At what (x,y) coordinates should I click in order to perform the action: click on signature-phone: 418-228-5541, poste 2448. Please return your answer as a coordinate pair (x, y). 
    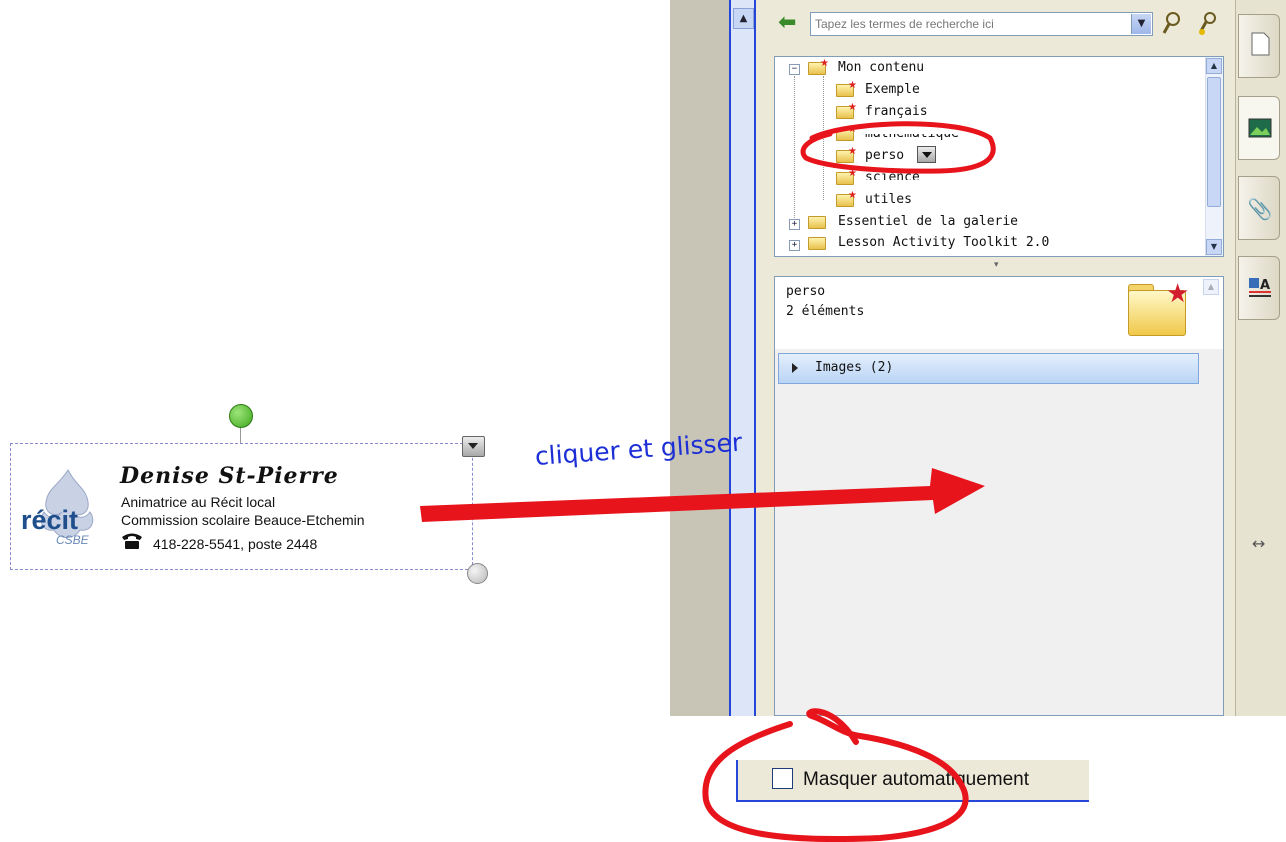
    Looking at the image, I should click on (235, 544).